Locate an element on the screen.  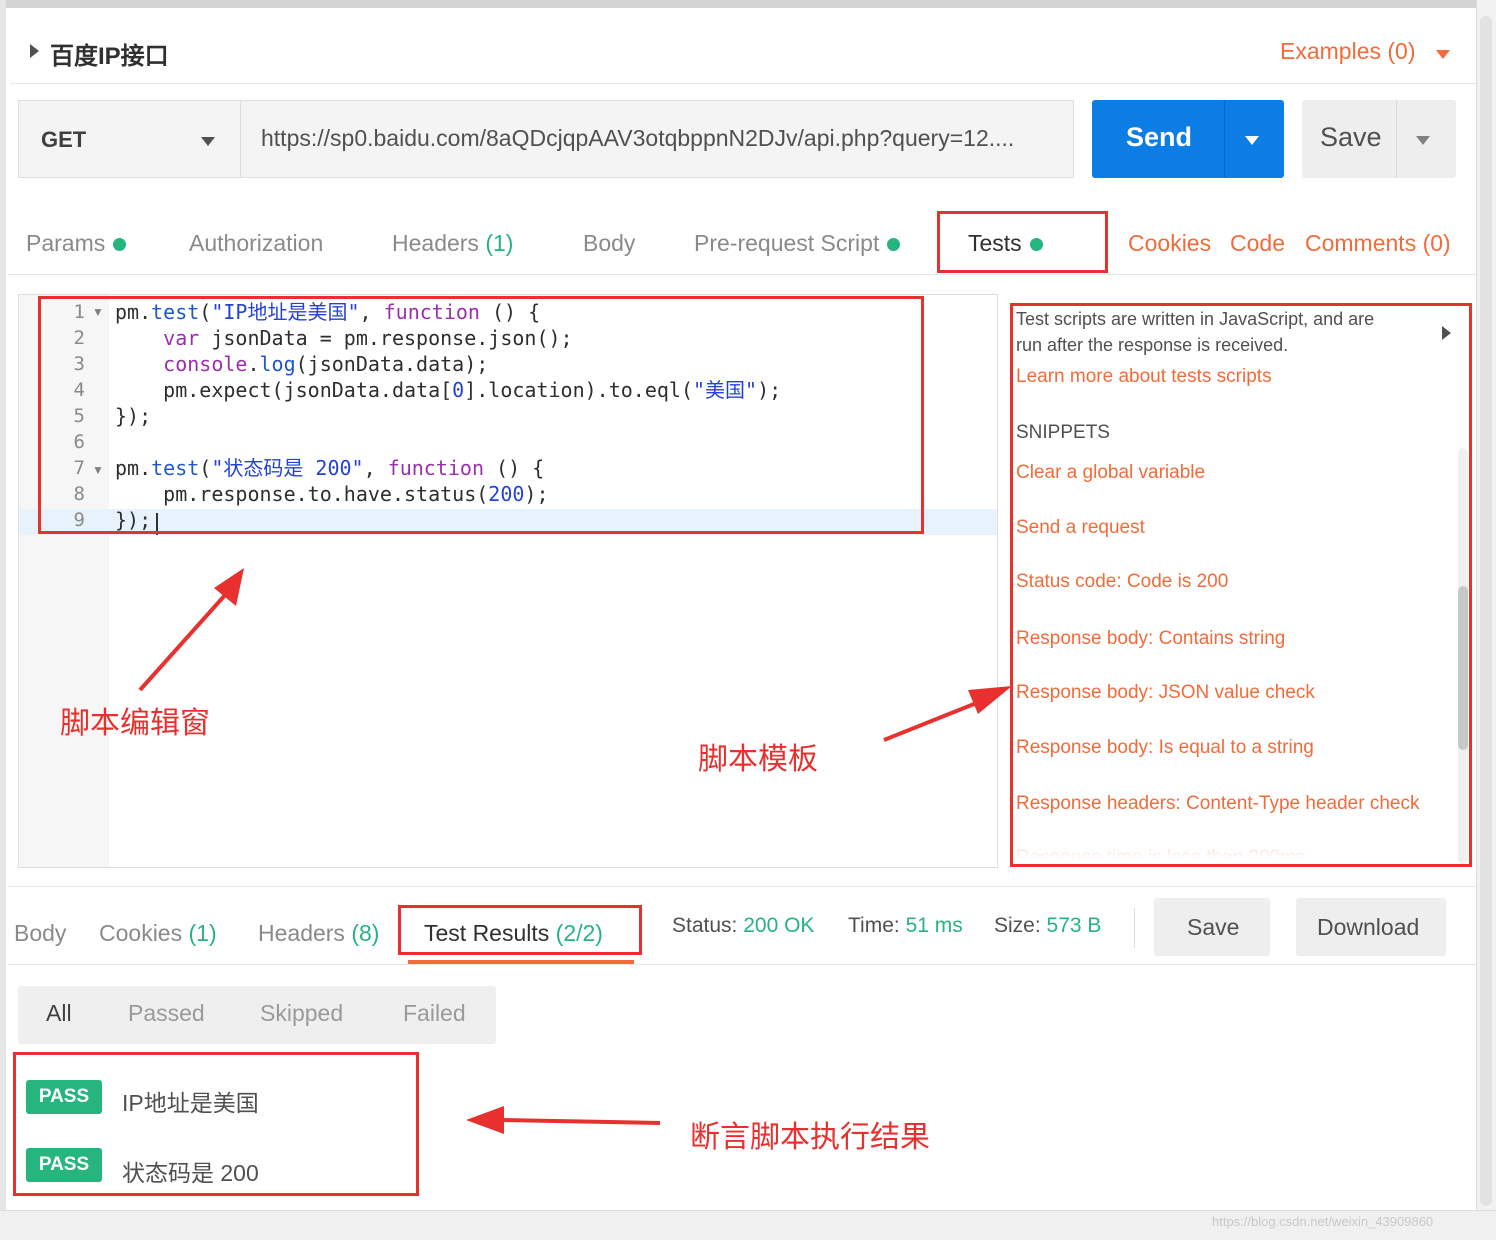
watermark: https://blog.csdn.net/weixin_43909860 is located at coordinates (1323, 1221).